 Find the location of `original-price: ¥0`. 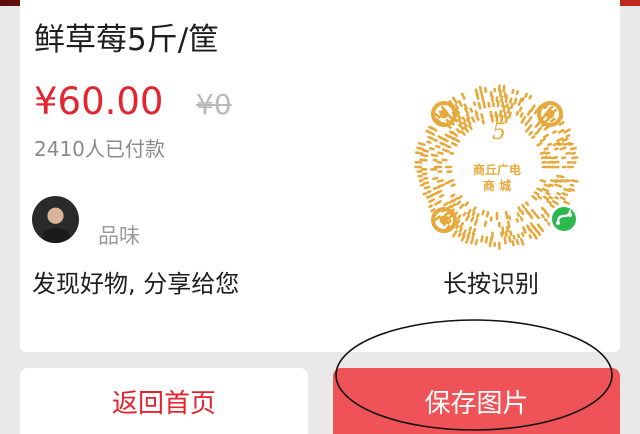

original-price: ¥0 is located at coordinates (214, 104).